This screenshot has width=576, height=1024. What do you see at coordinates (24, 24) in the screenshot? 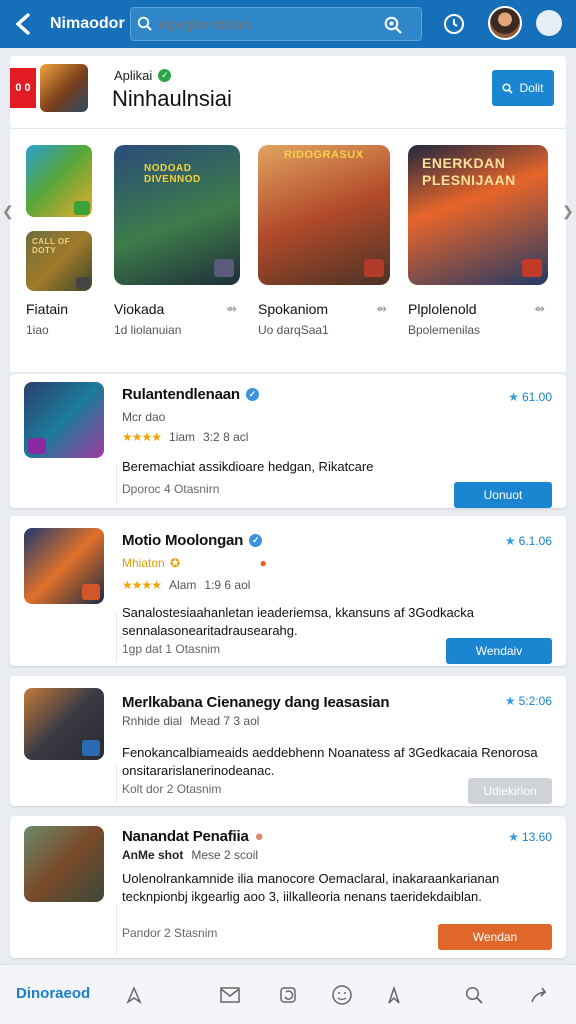
I see `back-arrow-icon` at bounding box center [24, 24].